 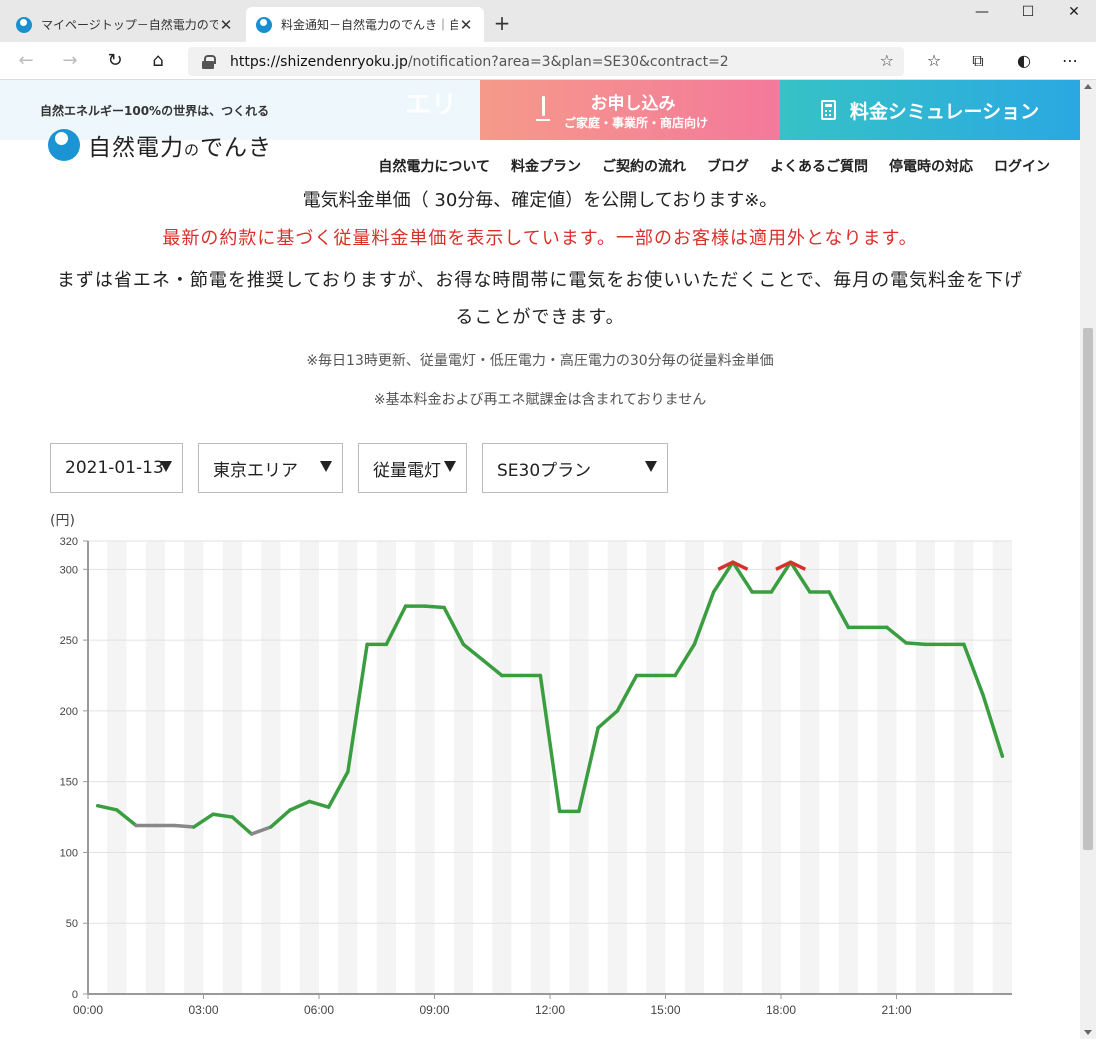 What do you see at coordinates (665, 1010) in the screenshot?
I see `x-tick-label: 15:00` at bounding box center [665, 1010].